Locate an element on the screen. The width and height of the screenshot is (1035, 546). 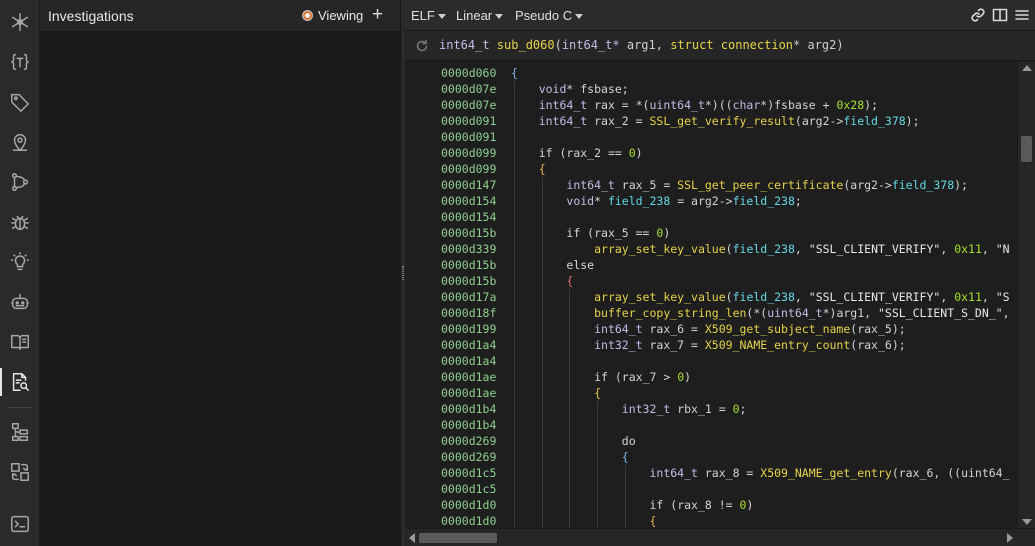
code-line: 0000d1ae if (rax_7 > 0) is located at coordinates (711, 377).